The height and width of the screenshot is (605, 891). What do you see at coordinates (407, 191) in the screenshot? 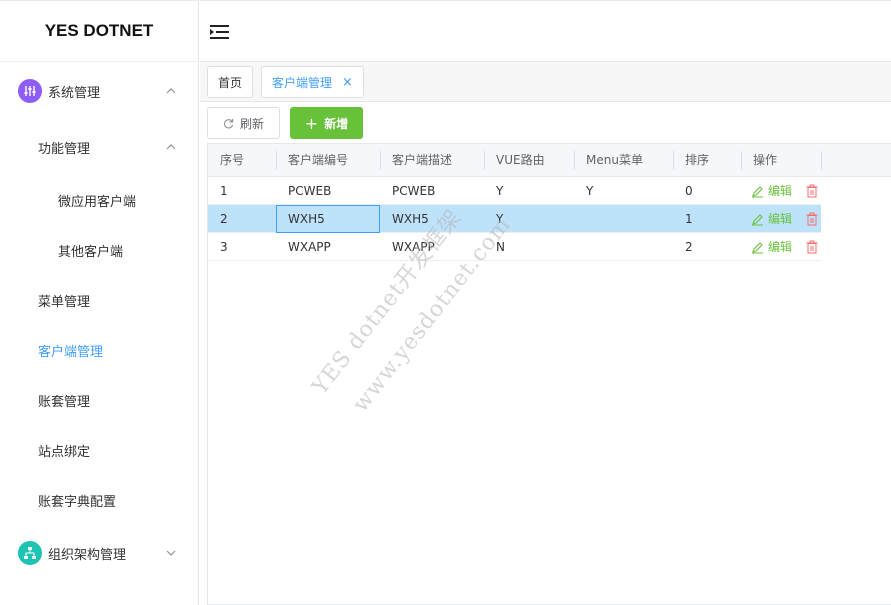
I see `cell-desc: PCWEB` at bounding box center [407, 191].